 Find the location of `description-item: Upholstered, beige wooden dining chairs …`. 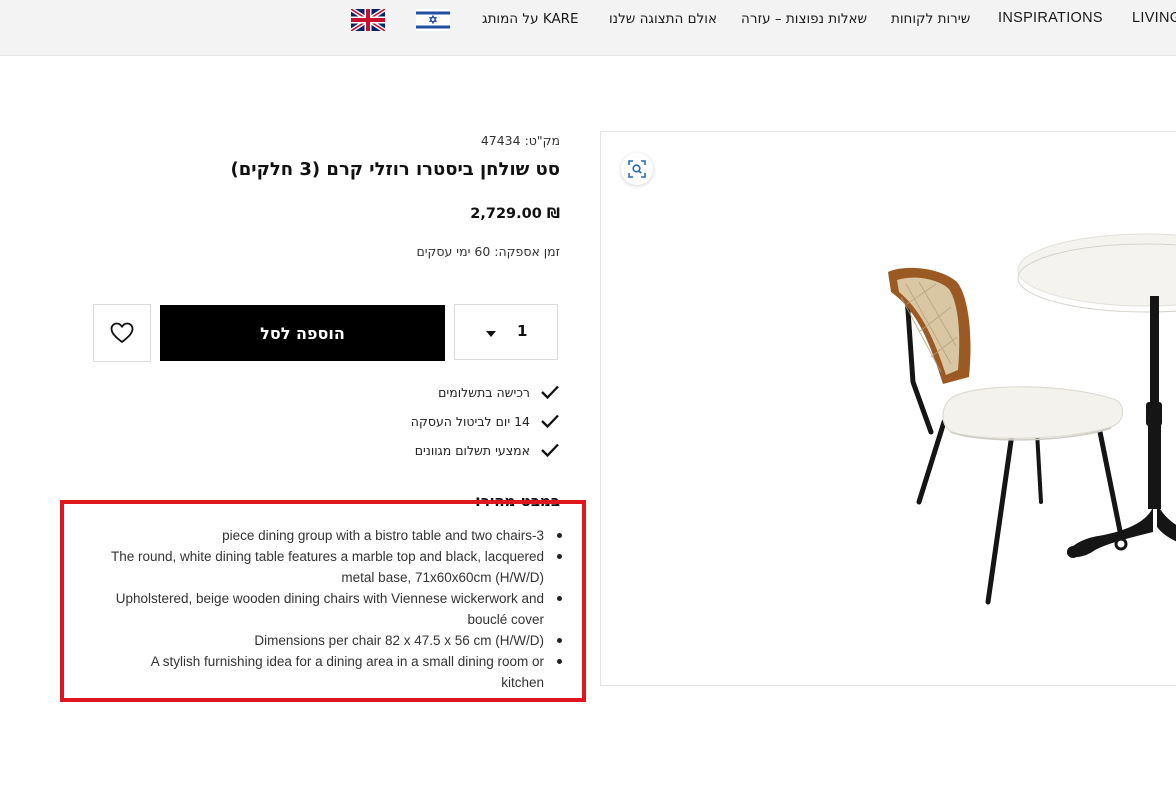

description-item: Upholstered, beige wooden dining chairs … is located at coordinates (336, 609).